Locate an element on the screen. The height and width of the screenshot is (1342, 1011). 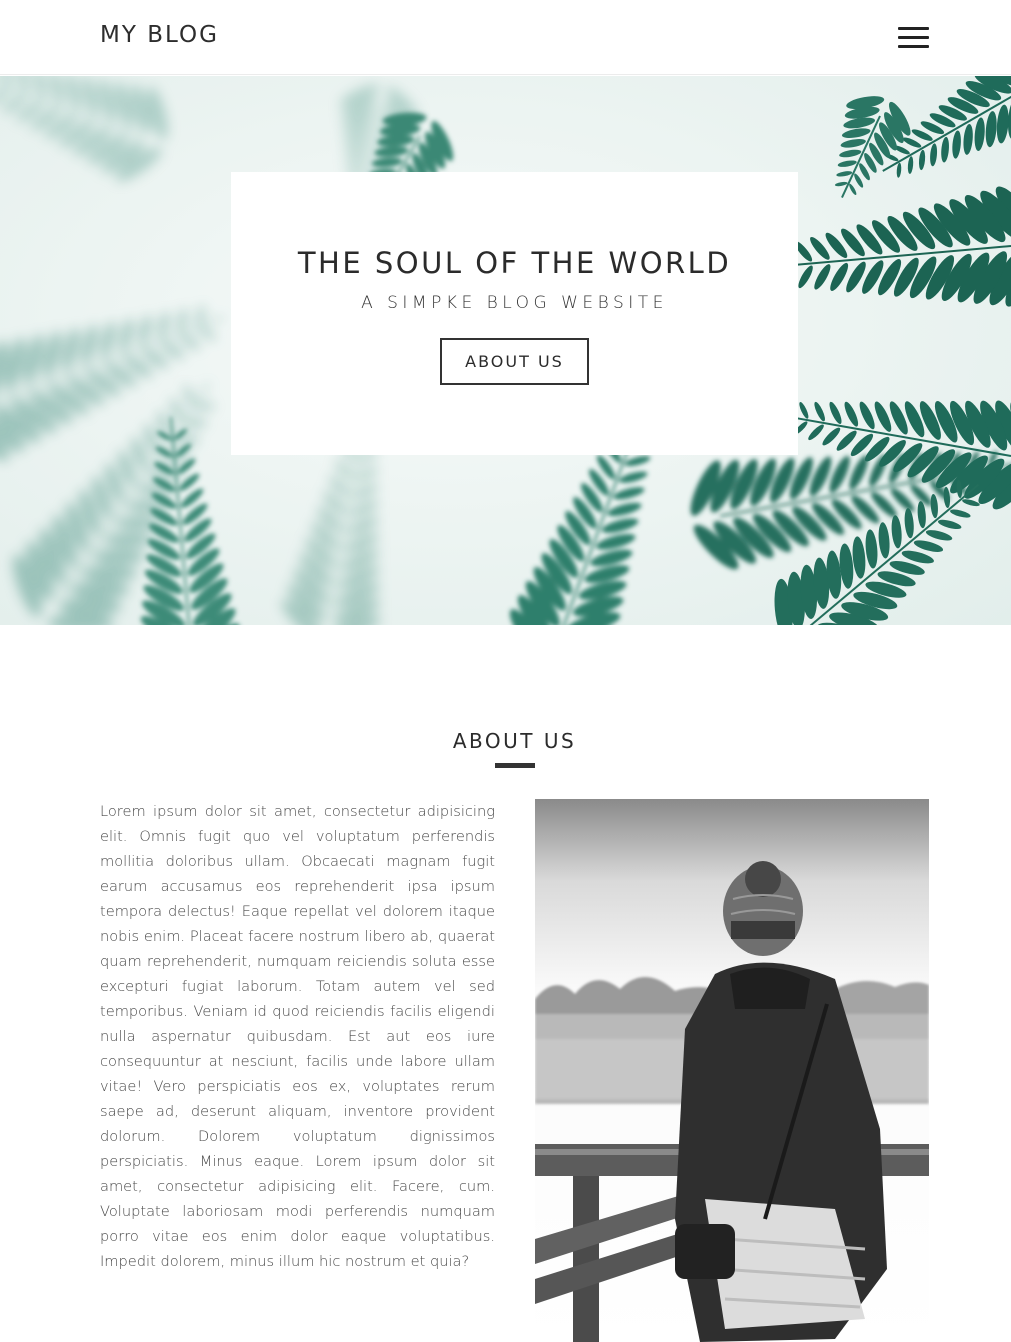
hero-subtitle: A SIMPKE BLOG WEBSITE is located at coordinates (514, 303).